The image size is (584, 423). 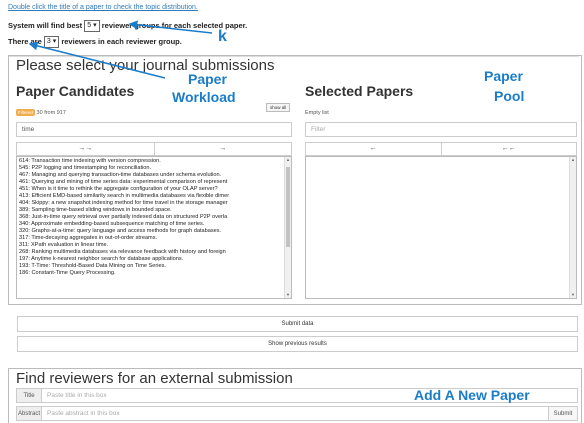 I want to click on k-arrow, so click(x=170, y=27).